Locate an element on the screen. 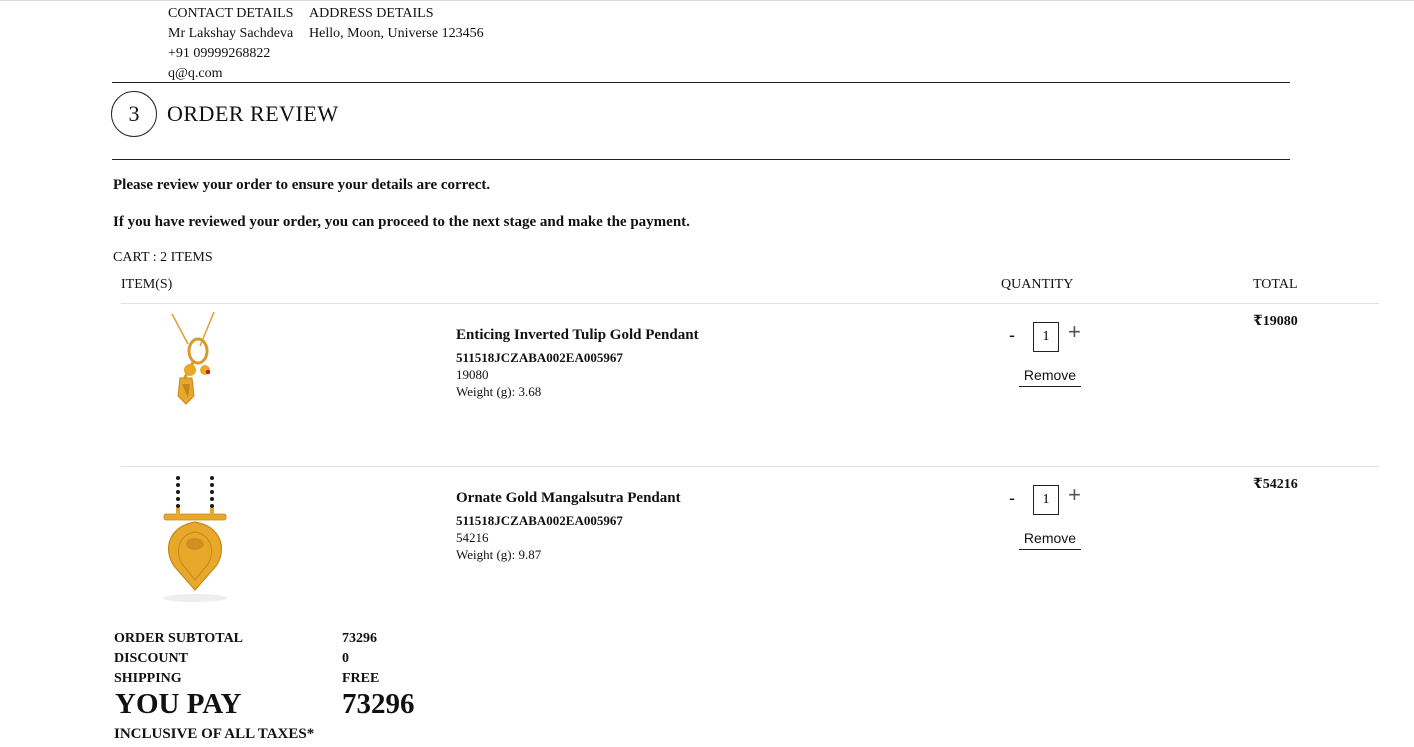 This screenshot has height=747, width=1414. mangalsutra-pendant-image is located at coordinates (195, 539).